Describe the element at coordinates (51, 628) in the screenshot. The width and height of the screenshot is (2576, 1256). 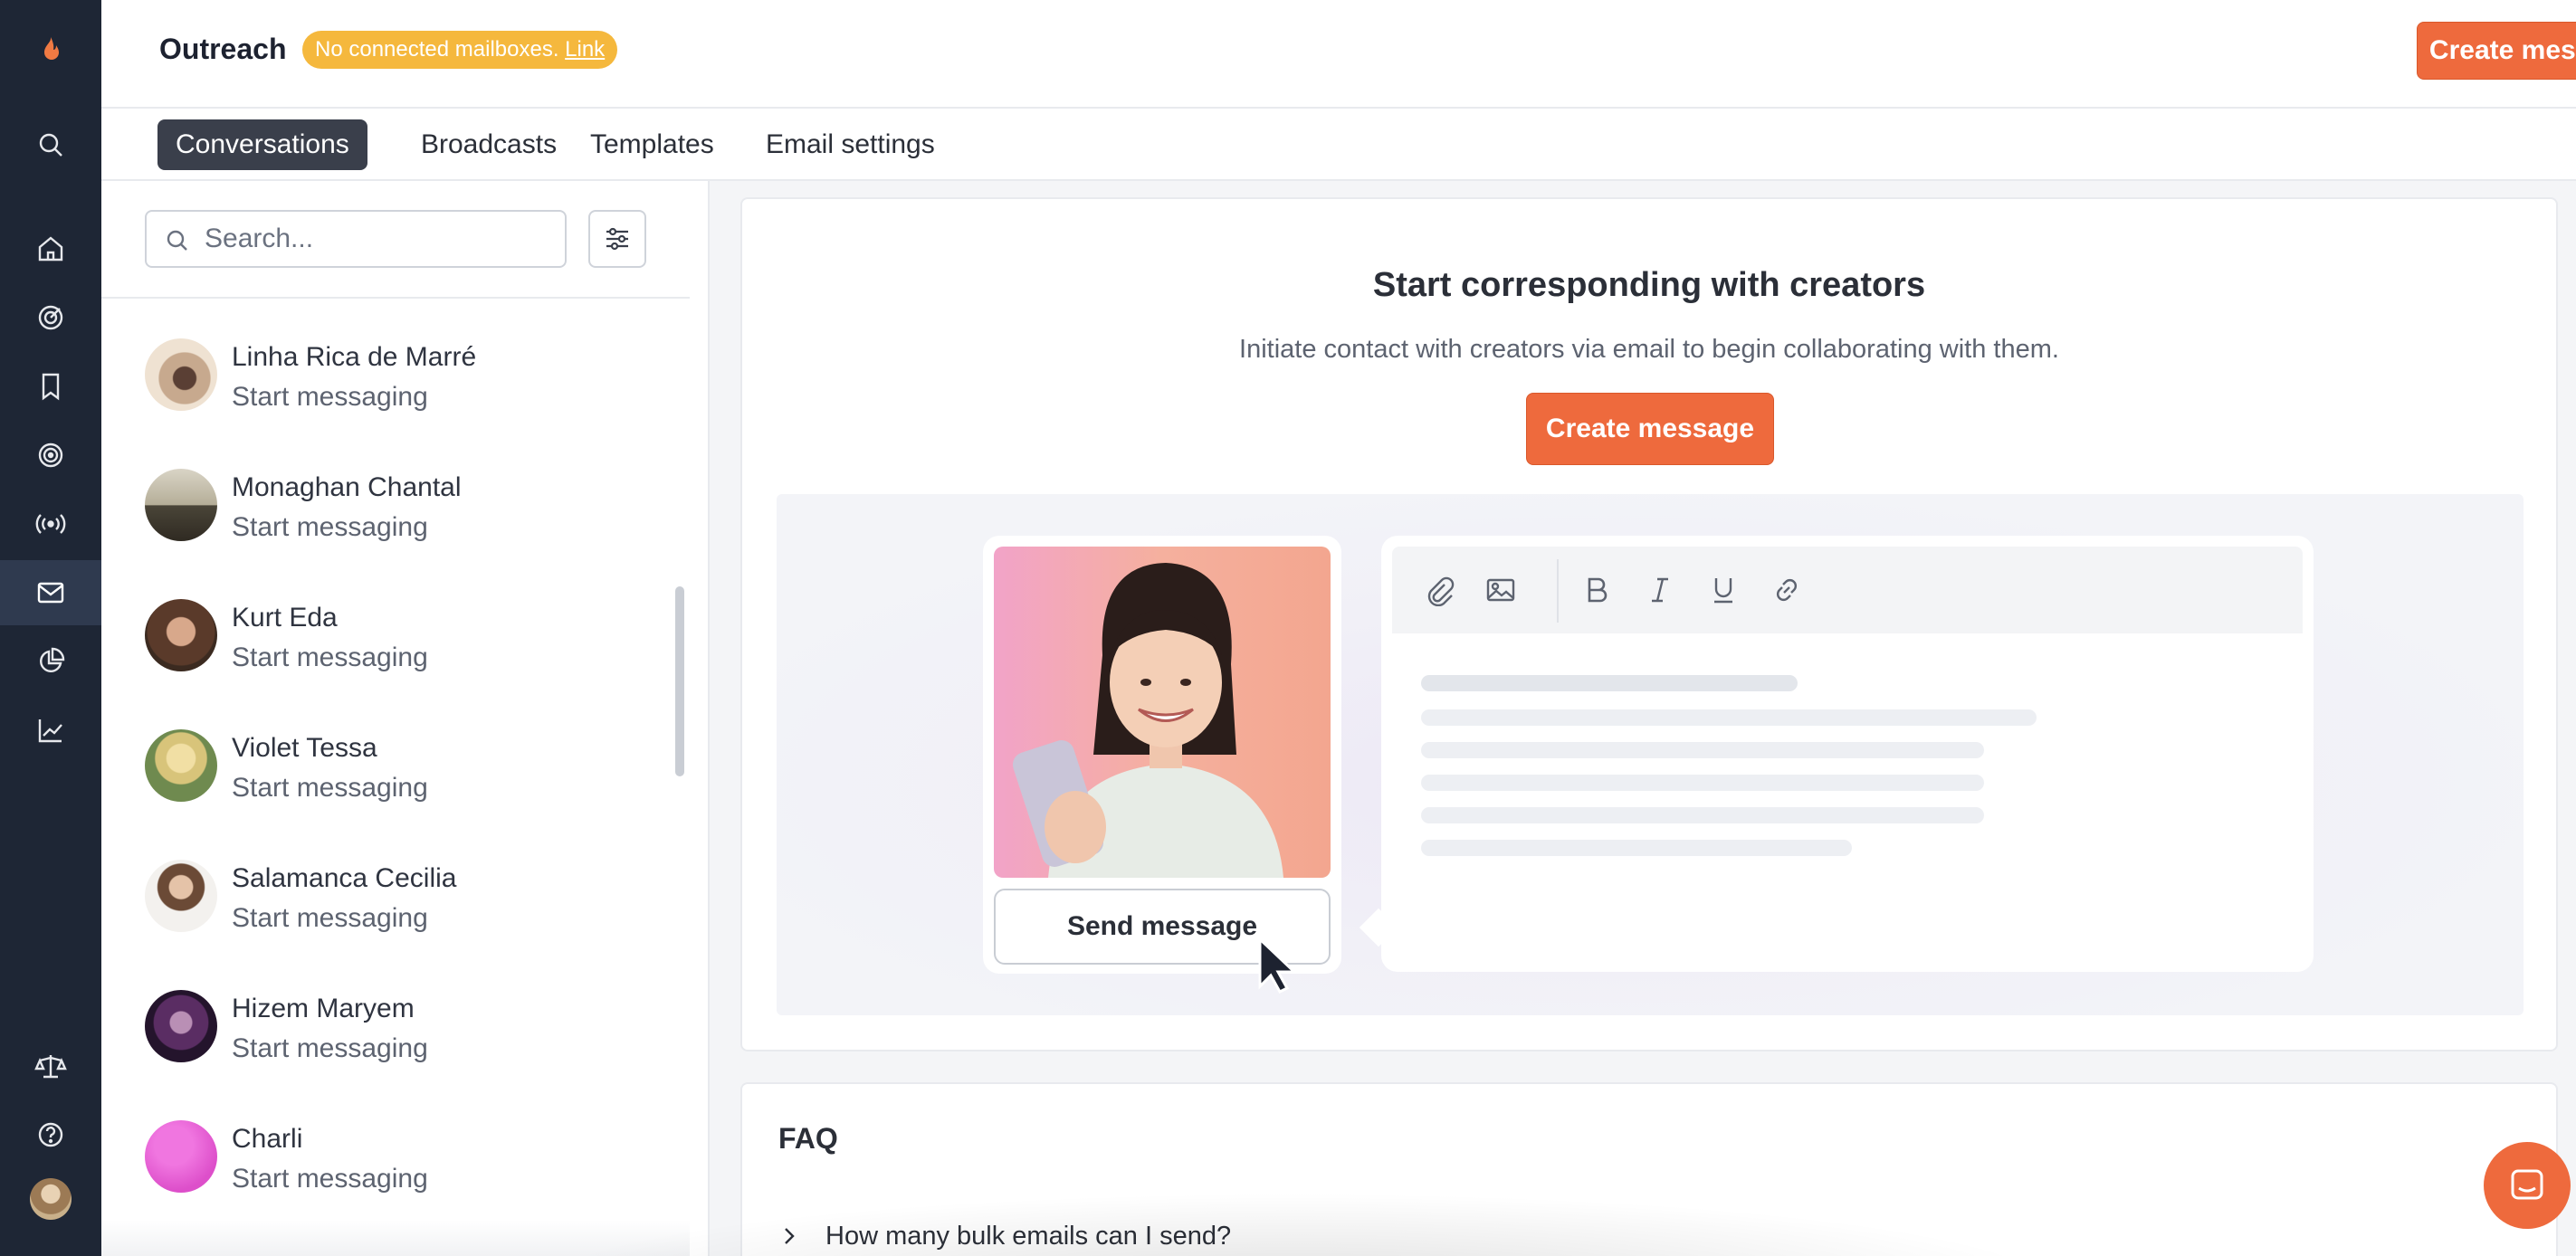
I see `nav-rail` at that location.